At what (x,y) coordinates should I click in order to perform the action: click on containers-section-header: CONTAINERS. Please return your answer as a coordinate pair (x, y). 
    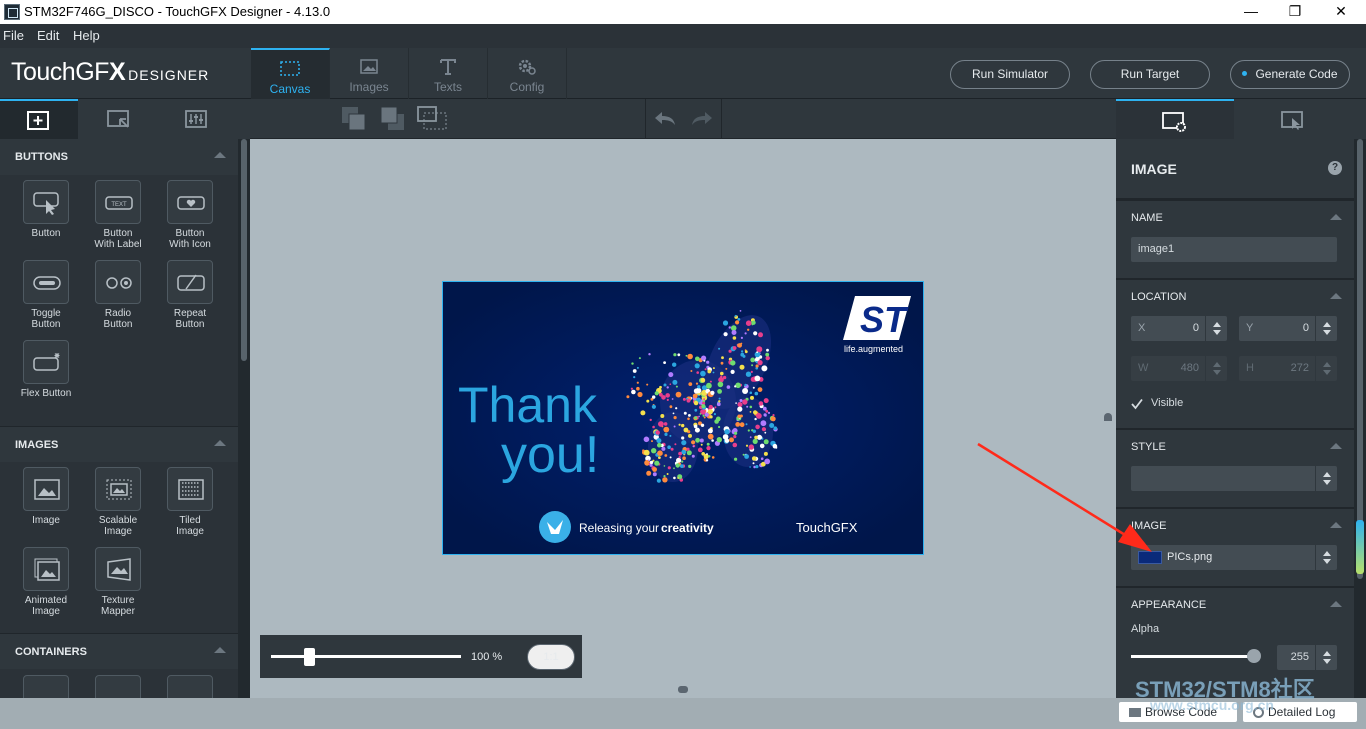
    Looking at the image, I should click on (119, 651).